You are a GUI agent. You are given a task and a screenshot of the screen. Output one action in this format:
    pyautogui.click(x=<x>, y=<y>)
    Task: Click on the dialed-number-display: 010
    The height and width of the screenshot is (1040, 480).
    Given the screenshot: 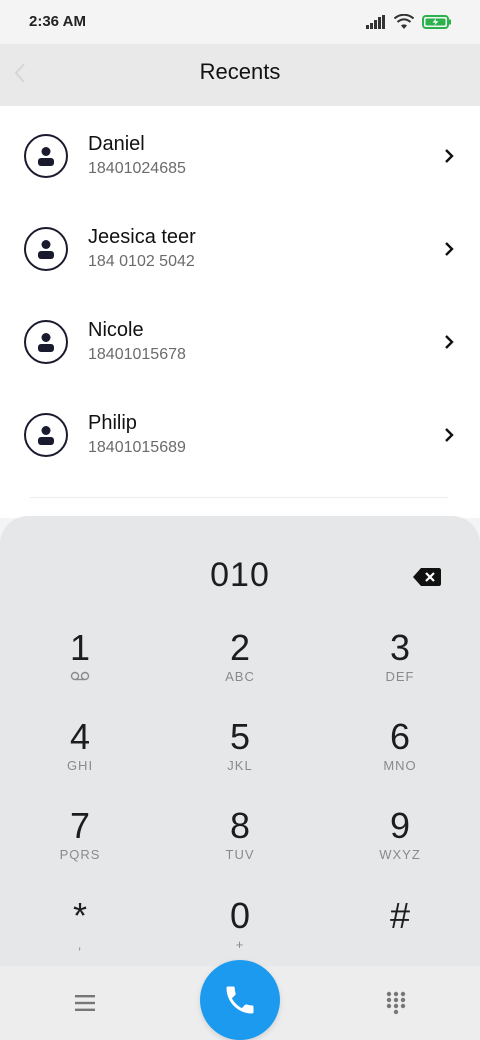 What is the action you would take?
    pyautogui.click(x=240, y=575)
    